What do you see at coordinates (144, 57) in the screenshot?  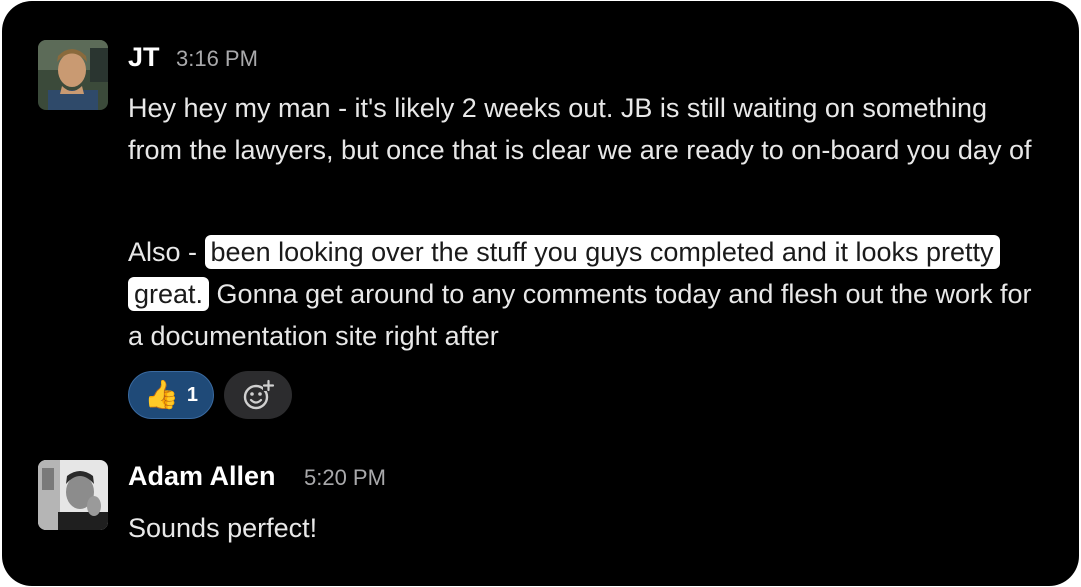 I see `author-name: JT` at bounding box center [144, 57].